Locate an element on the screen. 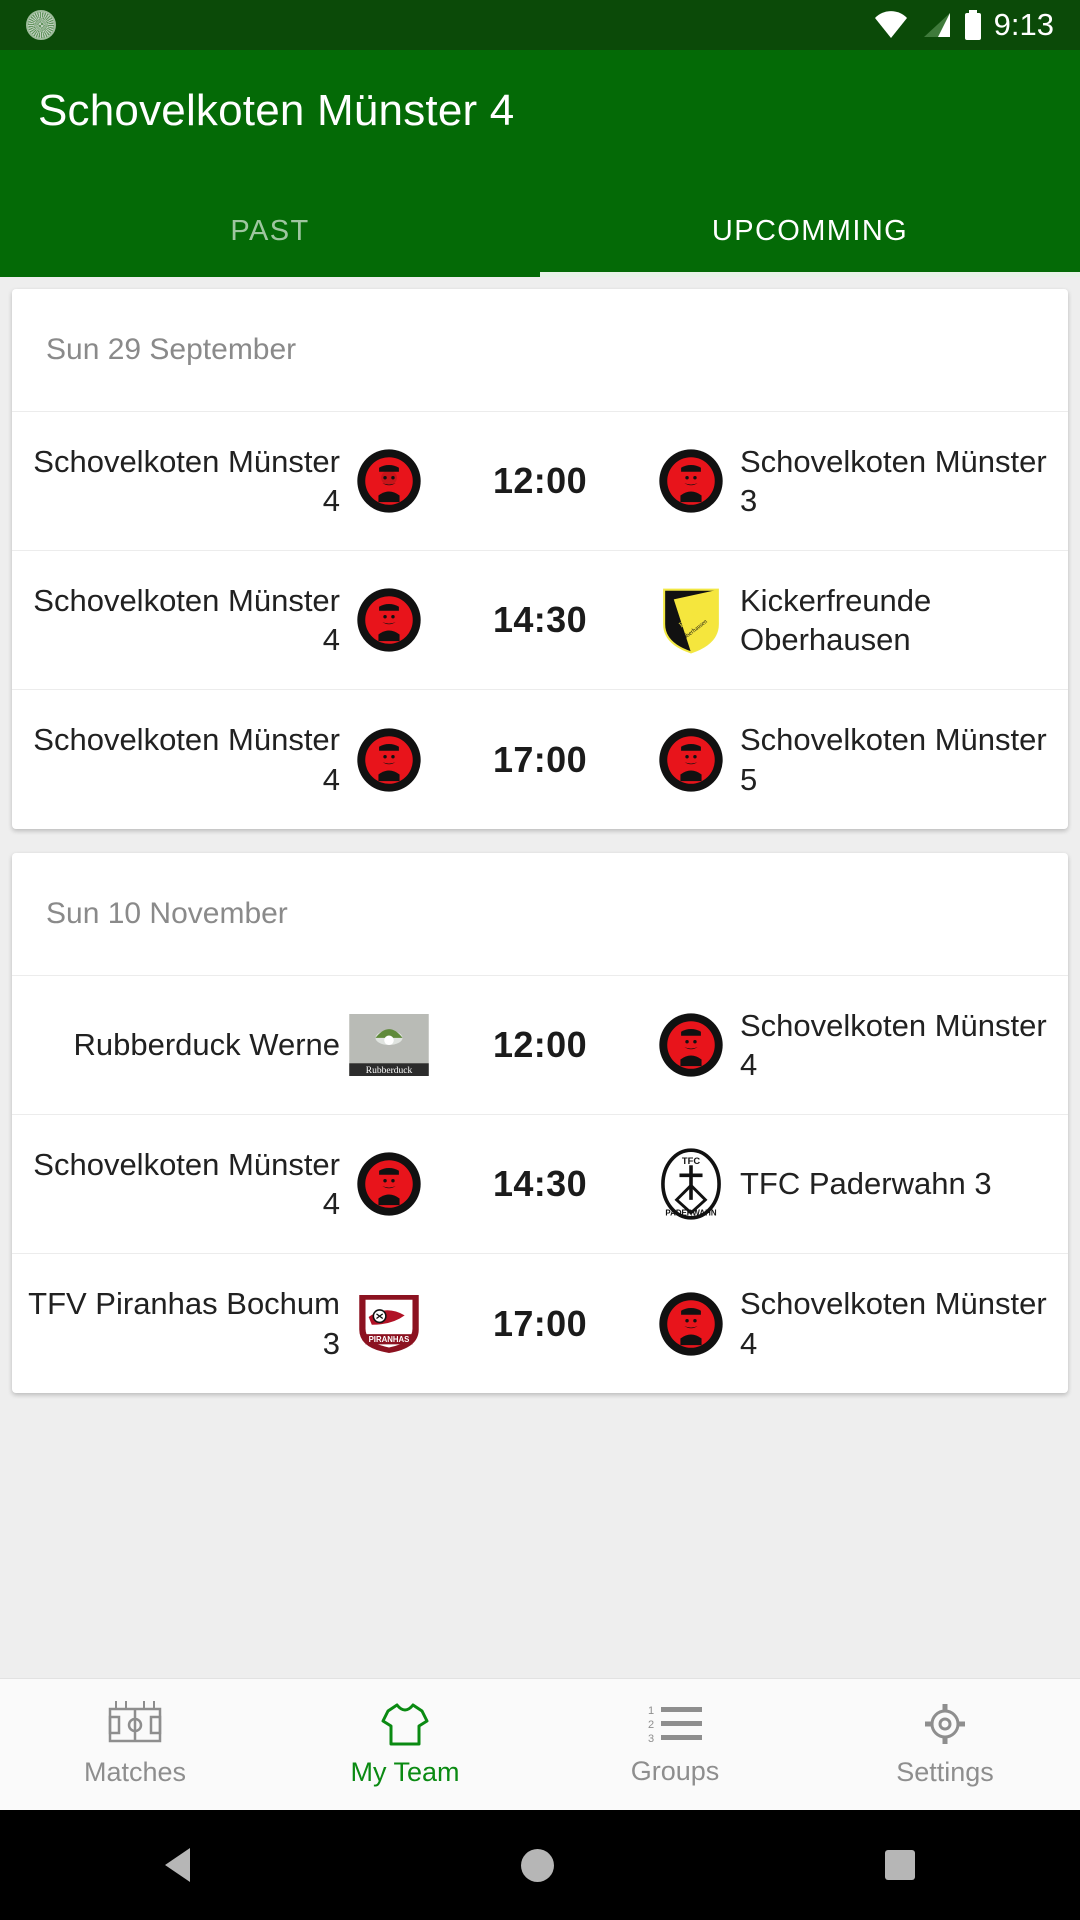 Image resolution: width=1080 pixels, height=1920 pixels. svg-text: TFC is located at coordinates (691, 1161).